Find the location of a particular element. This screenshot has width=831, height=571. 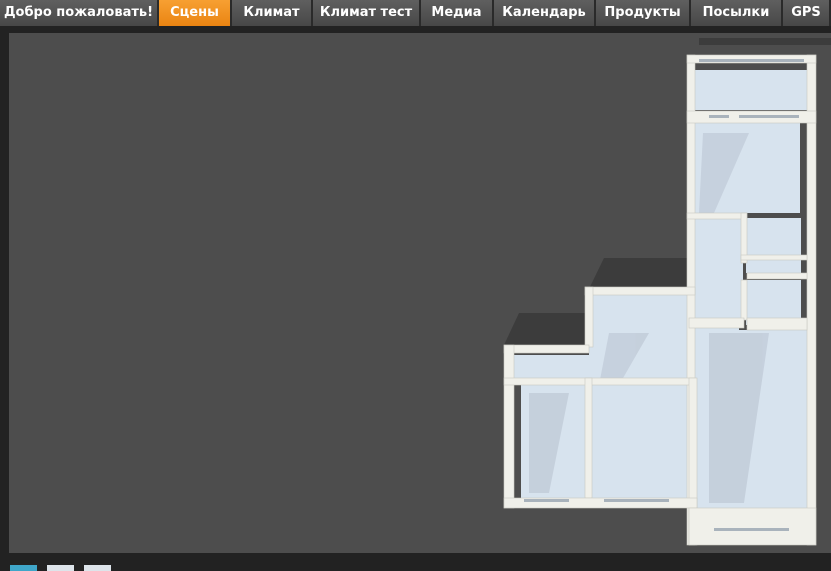

tab-parcels: Посылки is located at coordinates (736, 13).